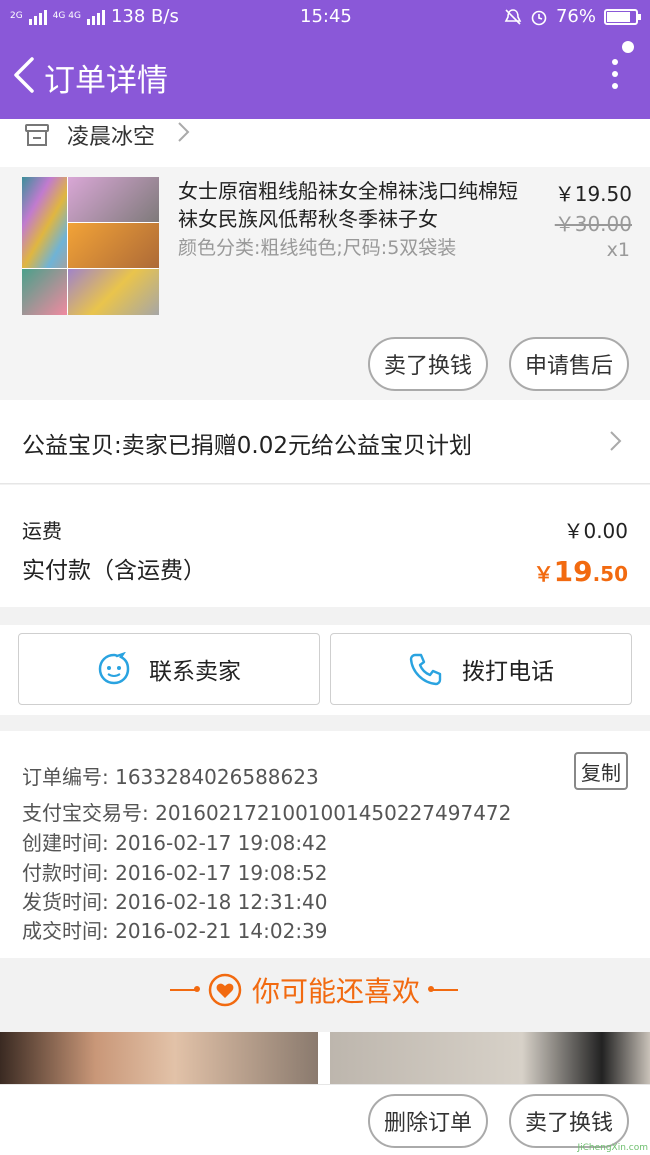 The width and height of the screenshot is (650, 1155). Describe the element at coordinates (325, 1058) in the screenshot. I see `recommend-grid` at that location.